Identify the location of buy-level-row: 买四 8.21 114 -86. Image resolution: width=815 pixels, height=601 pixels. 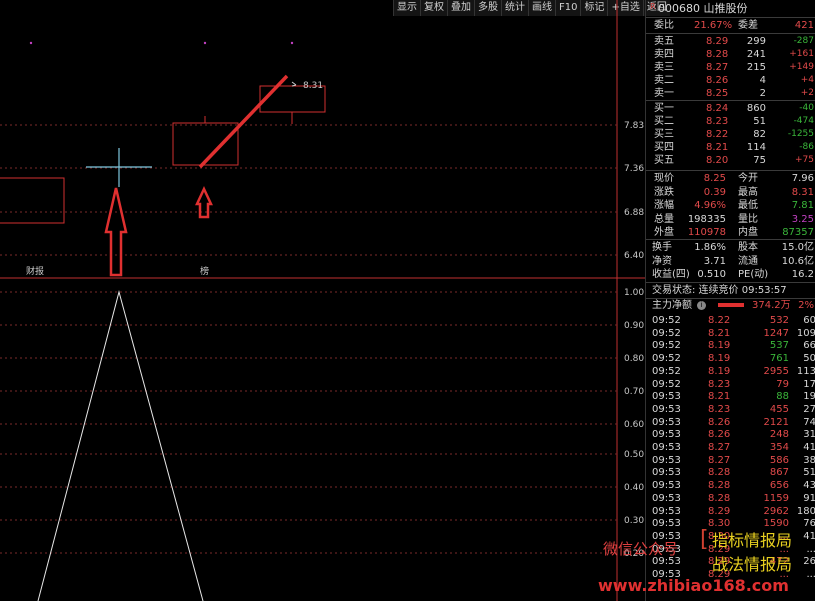
(730, 147).